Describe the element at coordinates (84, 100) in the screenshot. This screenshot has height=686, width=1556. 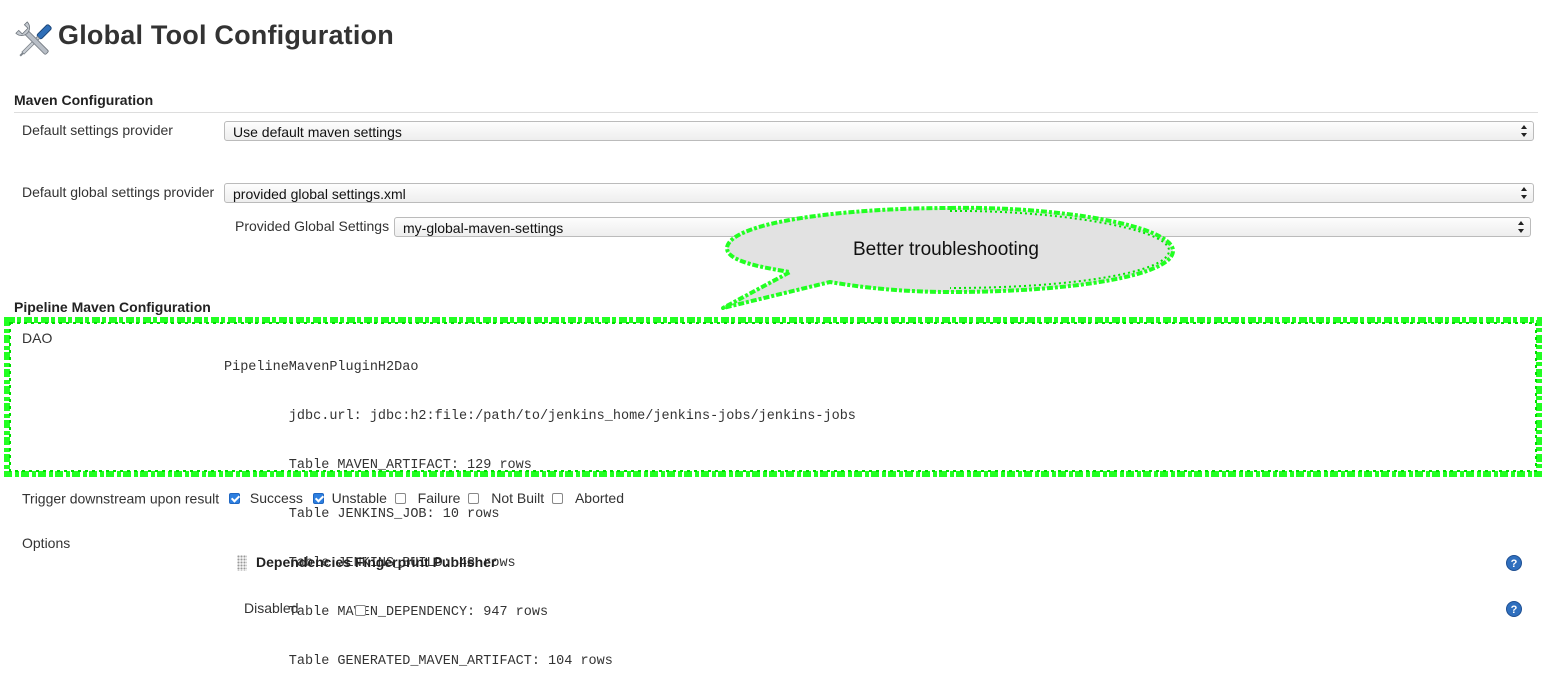
I see `maven-section-title: Maven Configuration` at that location.